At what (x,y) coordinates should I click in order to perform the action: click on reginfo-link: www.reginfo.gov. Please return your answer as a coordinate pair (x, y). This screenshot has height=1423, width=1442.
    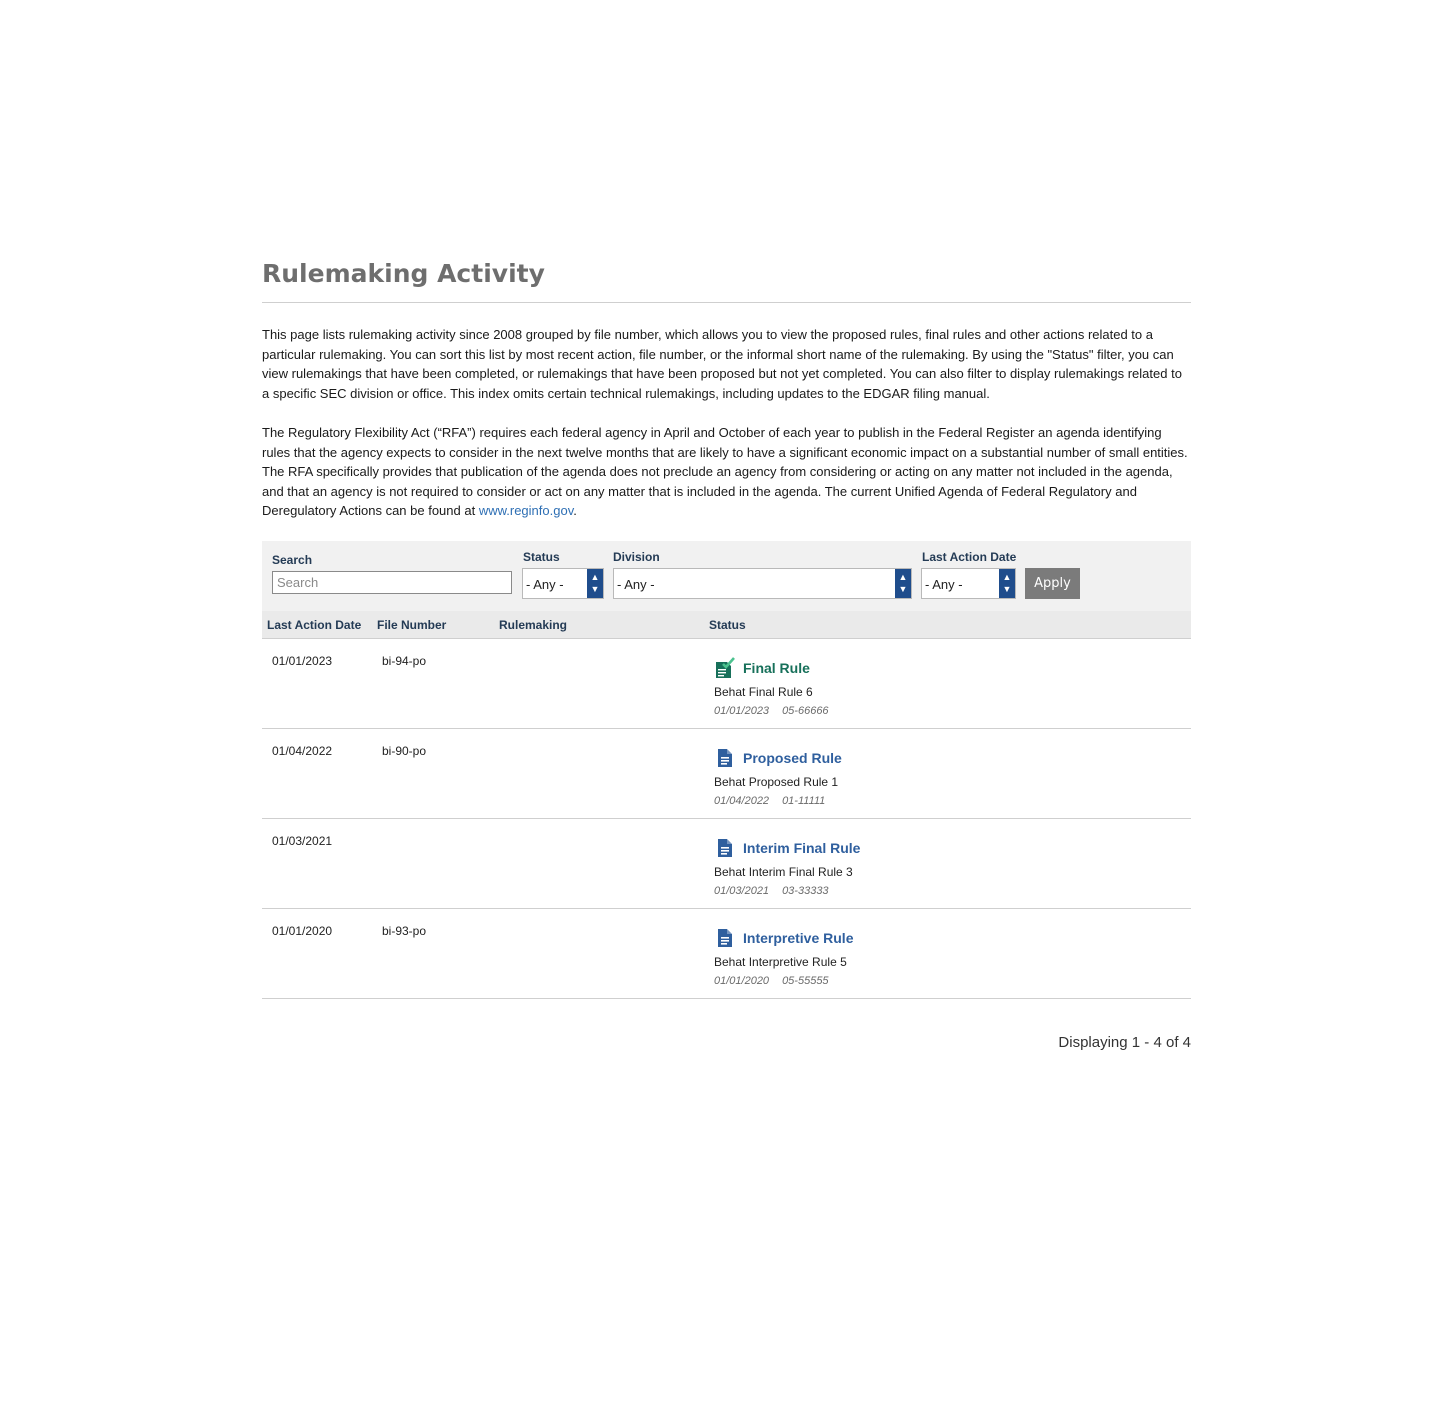
    Looking at the image, I should click on (526, 510).